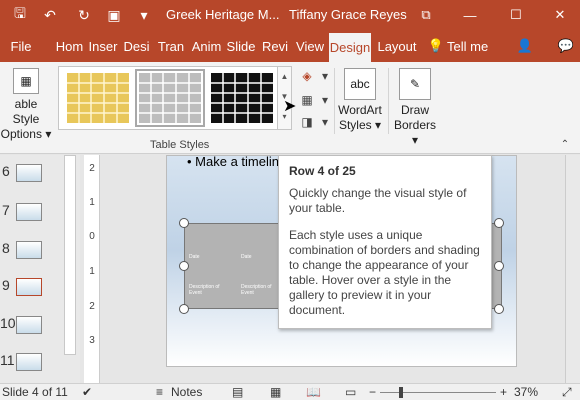 The image size is (580, 400). I want to click on ruler-mark: 2, so click(92, 306).